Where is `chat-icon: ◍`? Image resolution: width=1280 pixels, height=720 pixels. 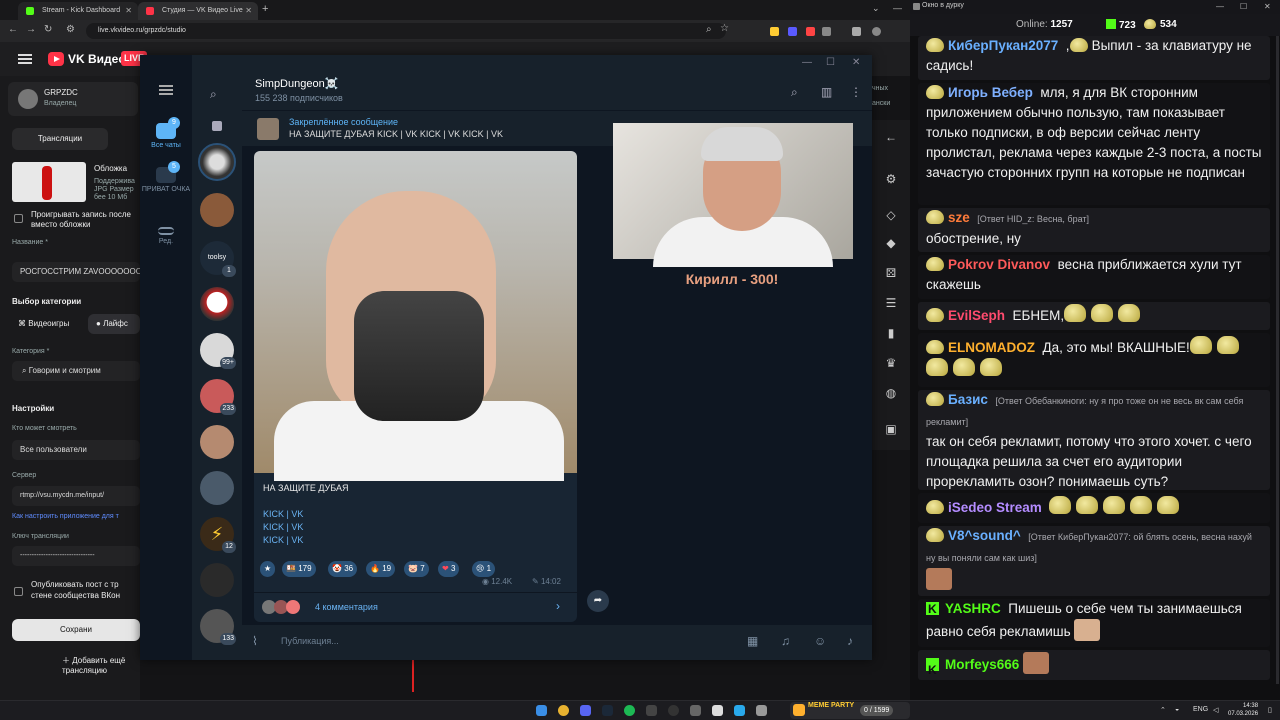
chat-icon: ◍ is located at coordinates (891, 393).